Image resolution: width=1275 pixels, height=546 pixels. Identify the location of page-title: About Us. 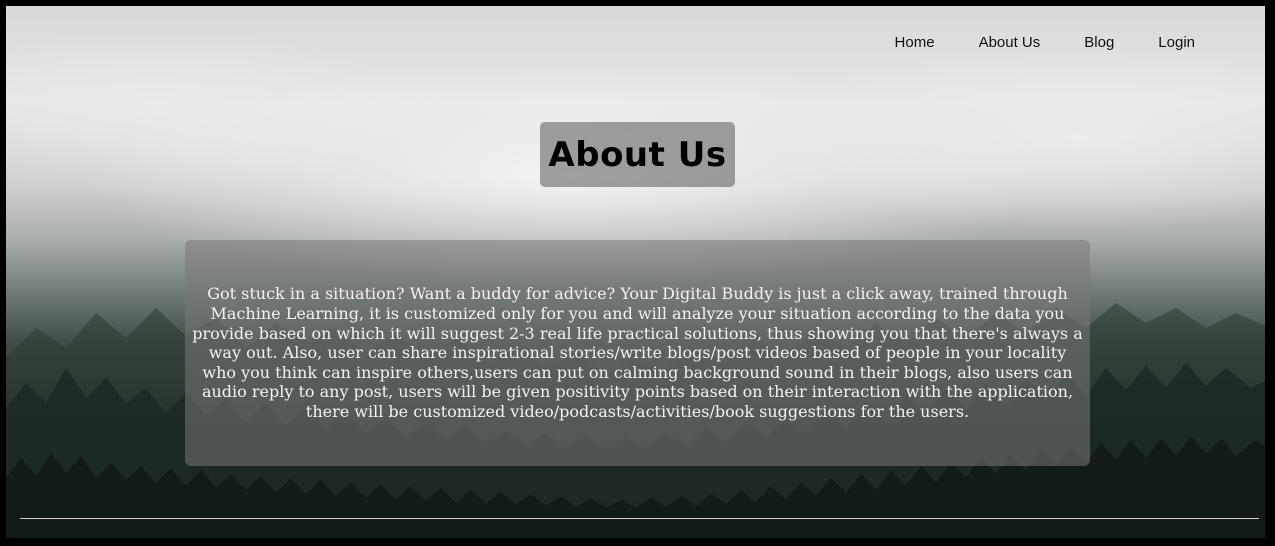
(637, 154).